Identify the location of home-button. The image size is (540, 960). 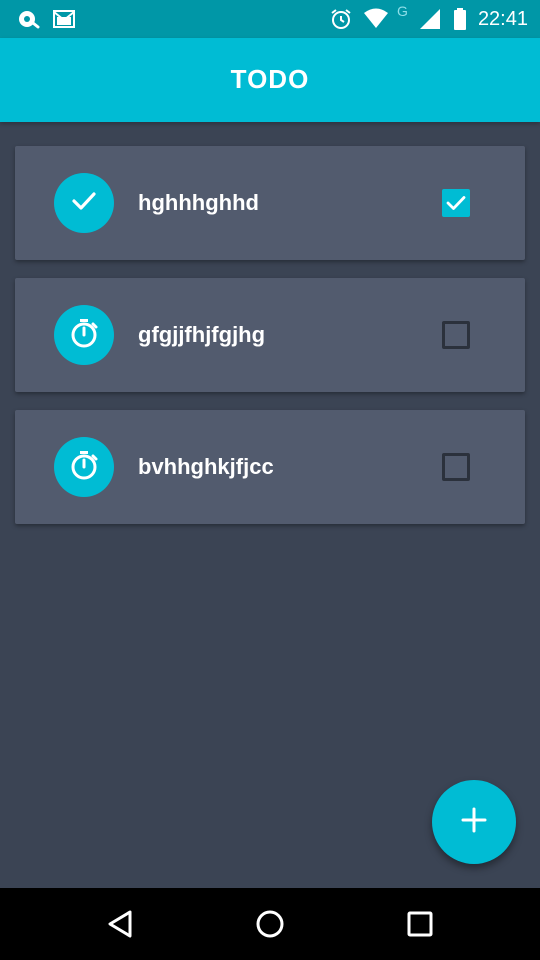
(270, 924).